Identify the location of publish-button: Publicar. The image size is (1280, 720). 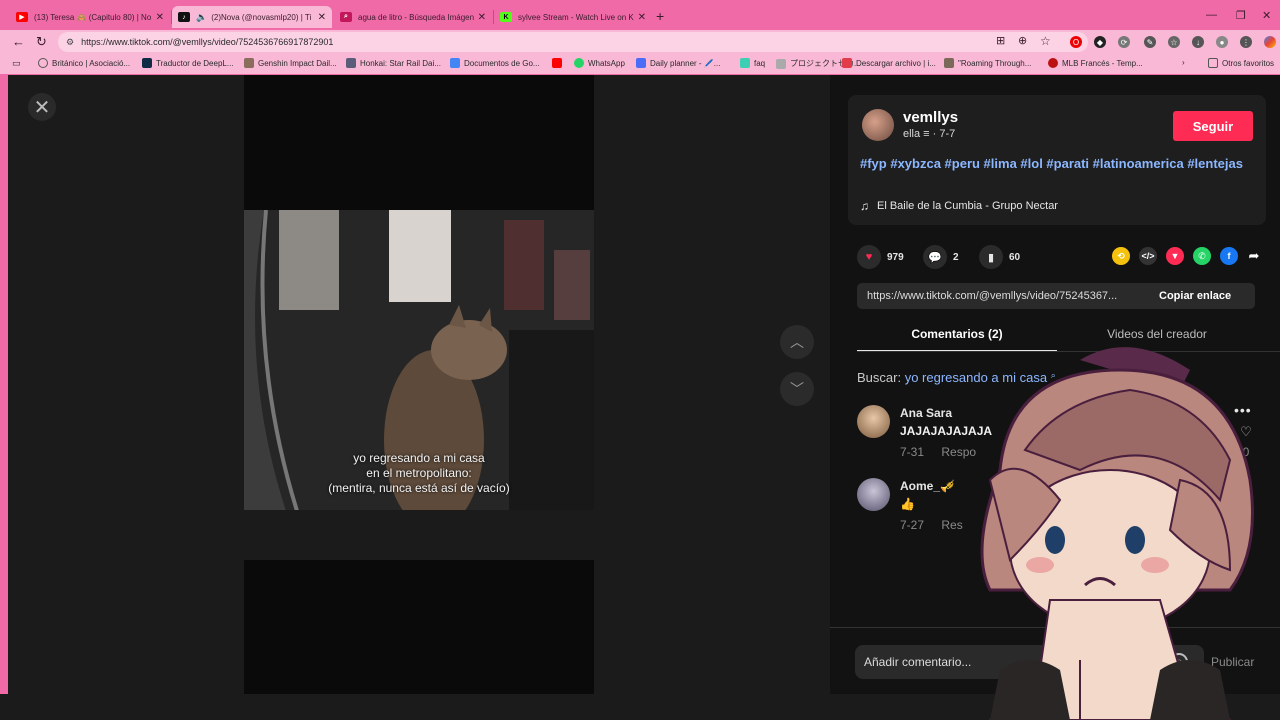
(1232, 662).